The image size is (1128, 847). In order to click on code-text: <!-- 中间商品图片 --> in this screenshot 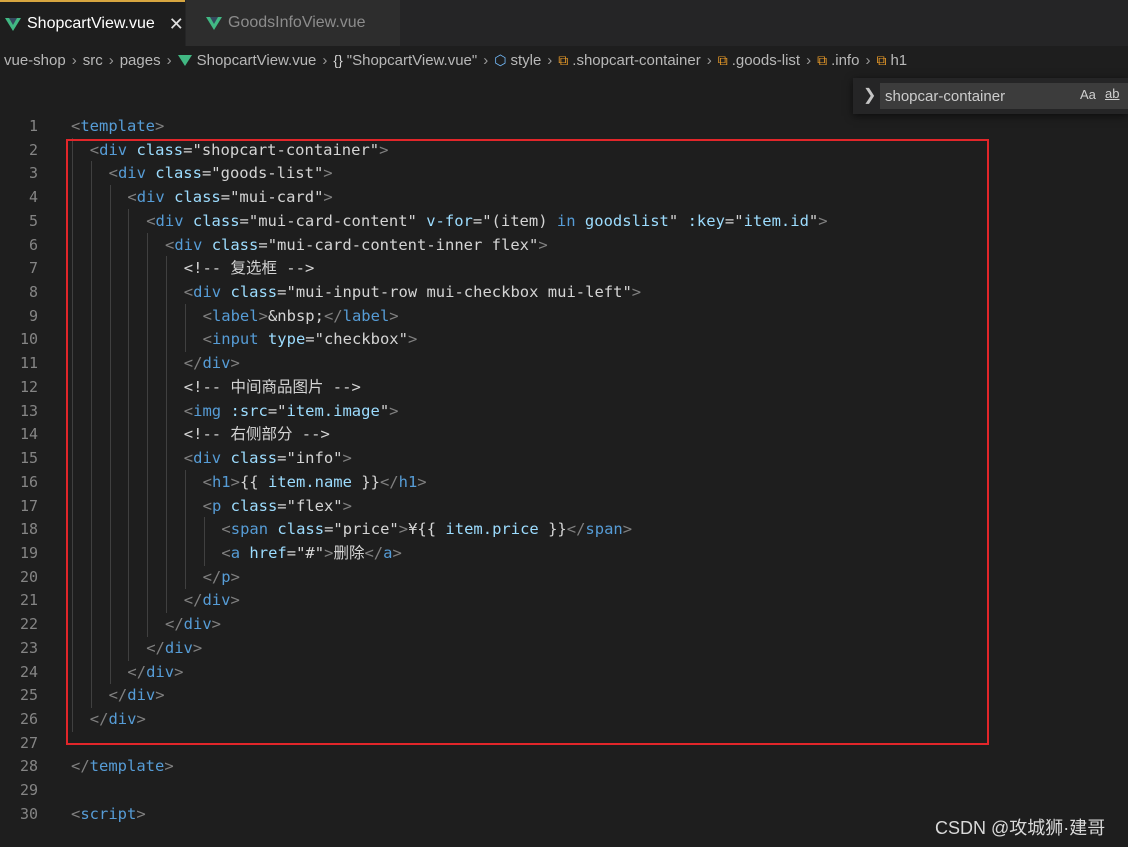, I will do `click(272, 387)`.